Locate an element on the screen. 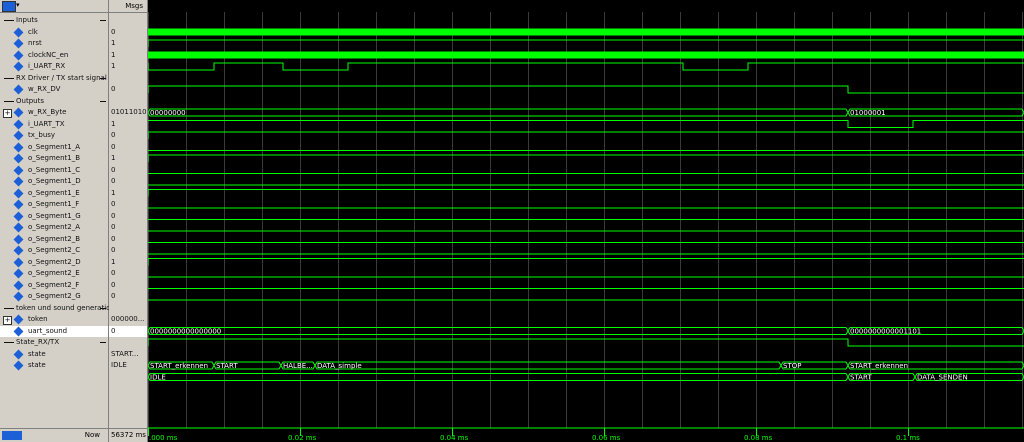 The image size is (1024, 442). bus-value: 01000001 is located at coordinates (868, 113).